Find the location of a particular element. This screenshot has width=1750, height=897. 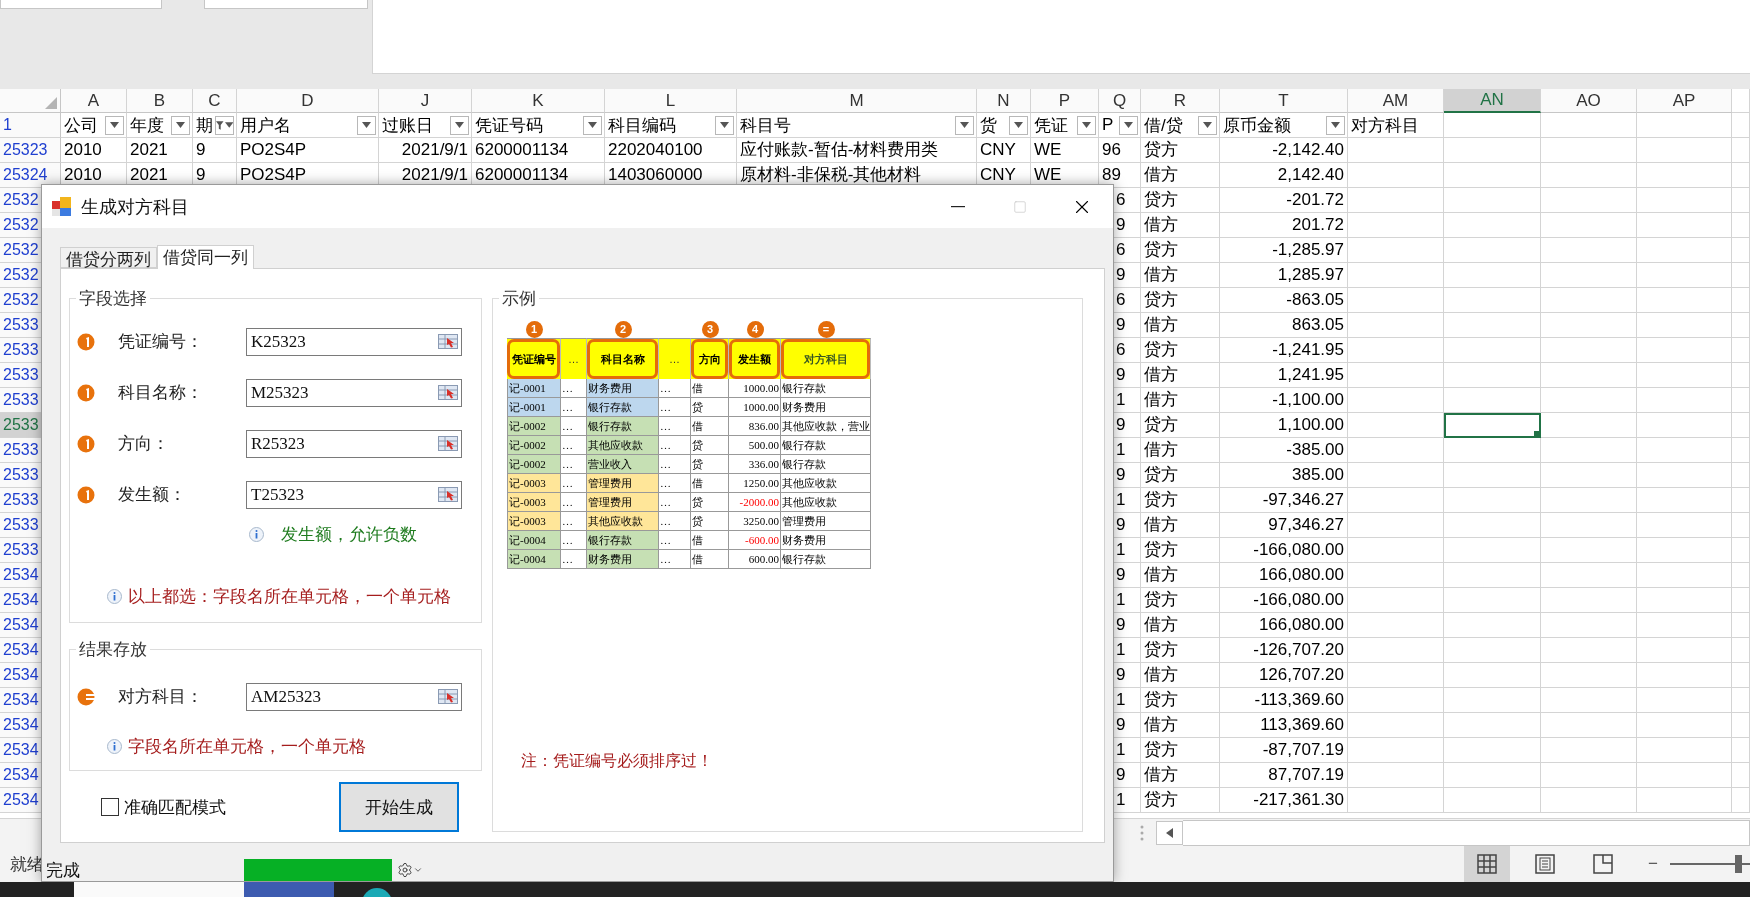

settings-button is located at coordinates (410, 870).